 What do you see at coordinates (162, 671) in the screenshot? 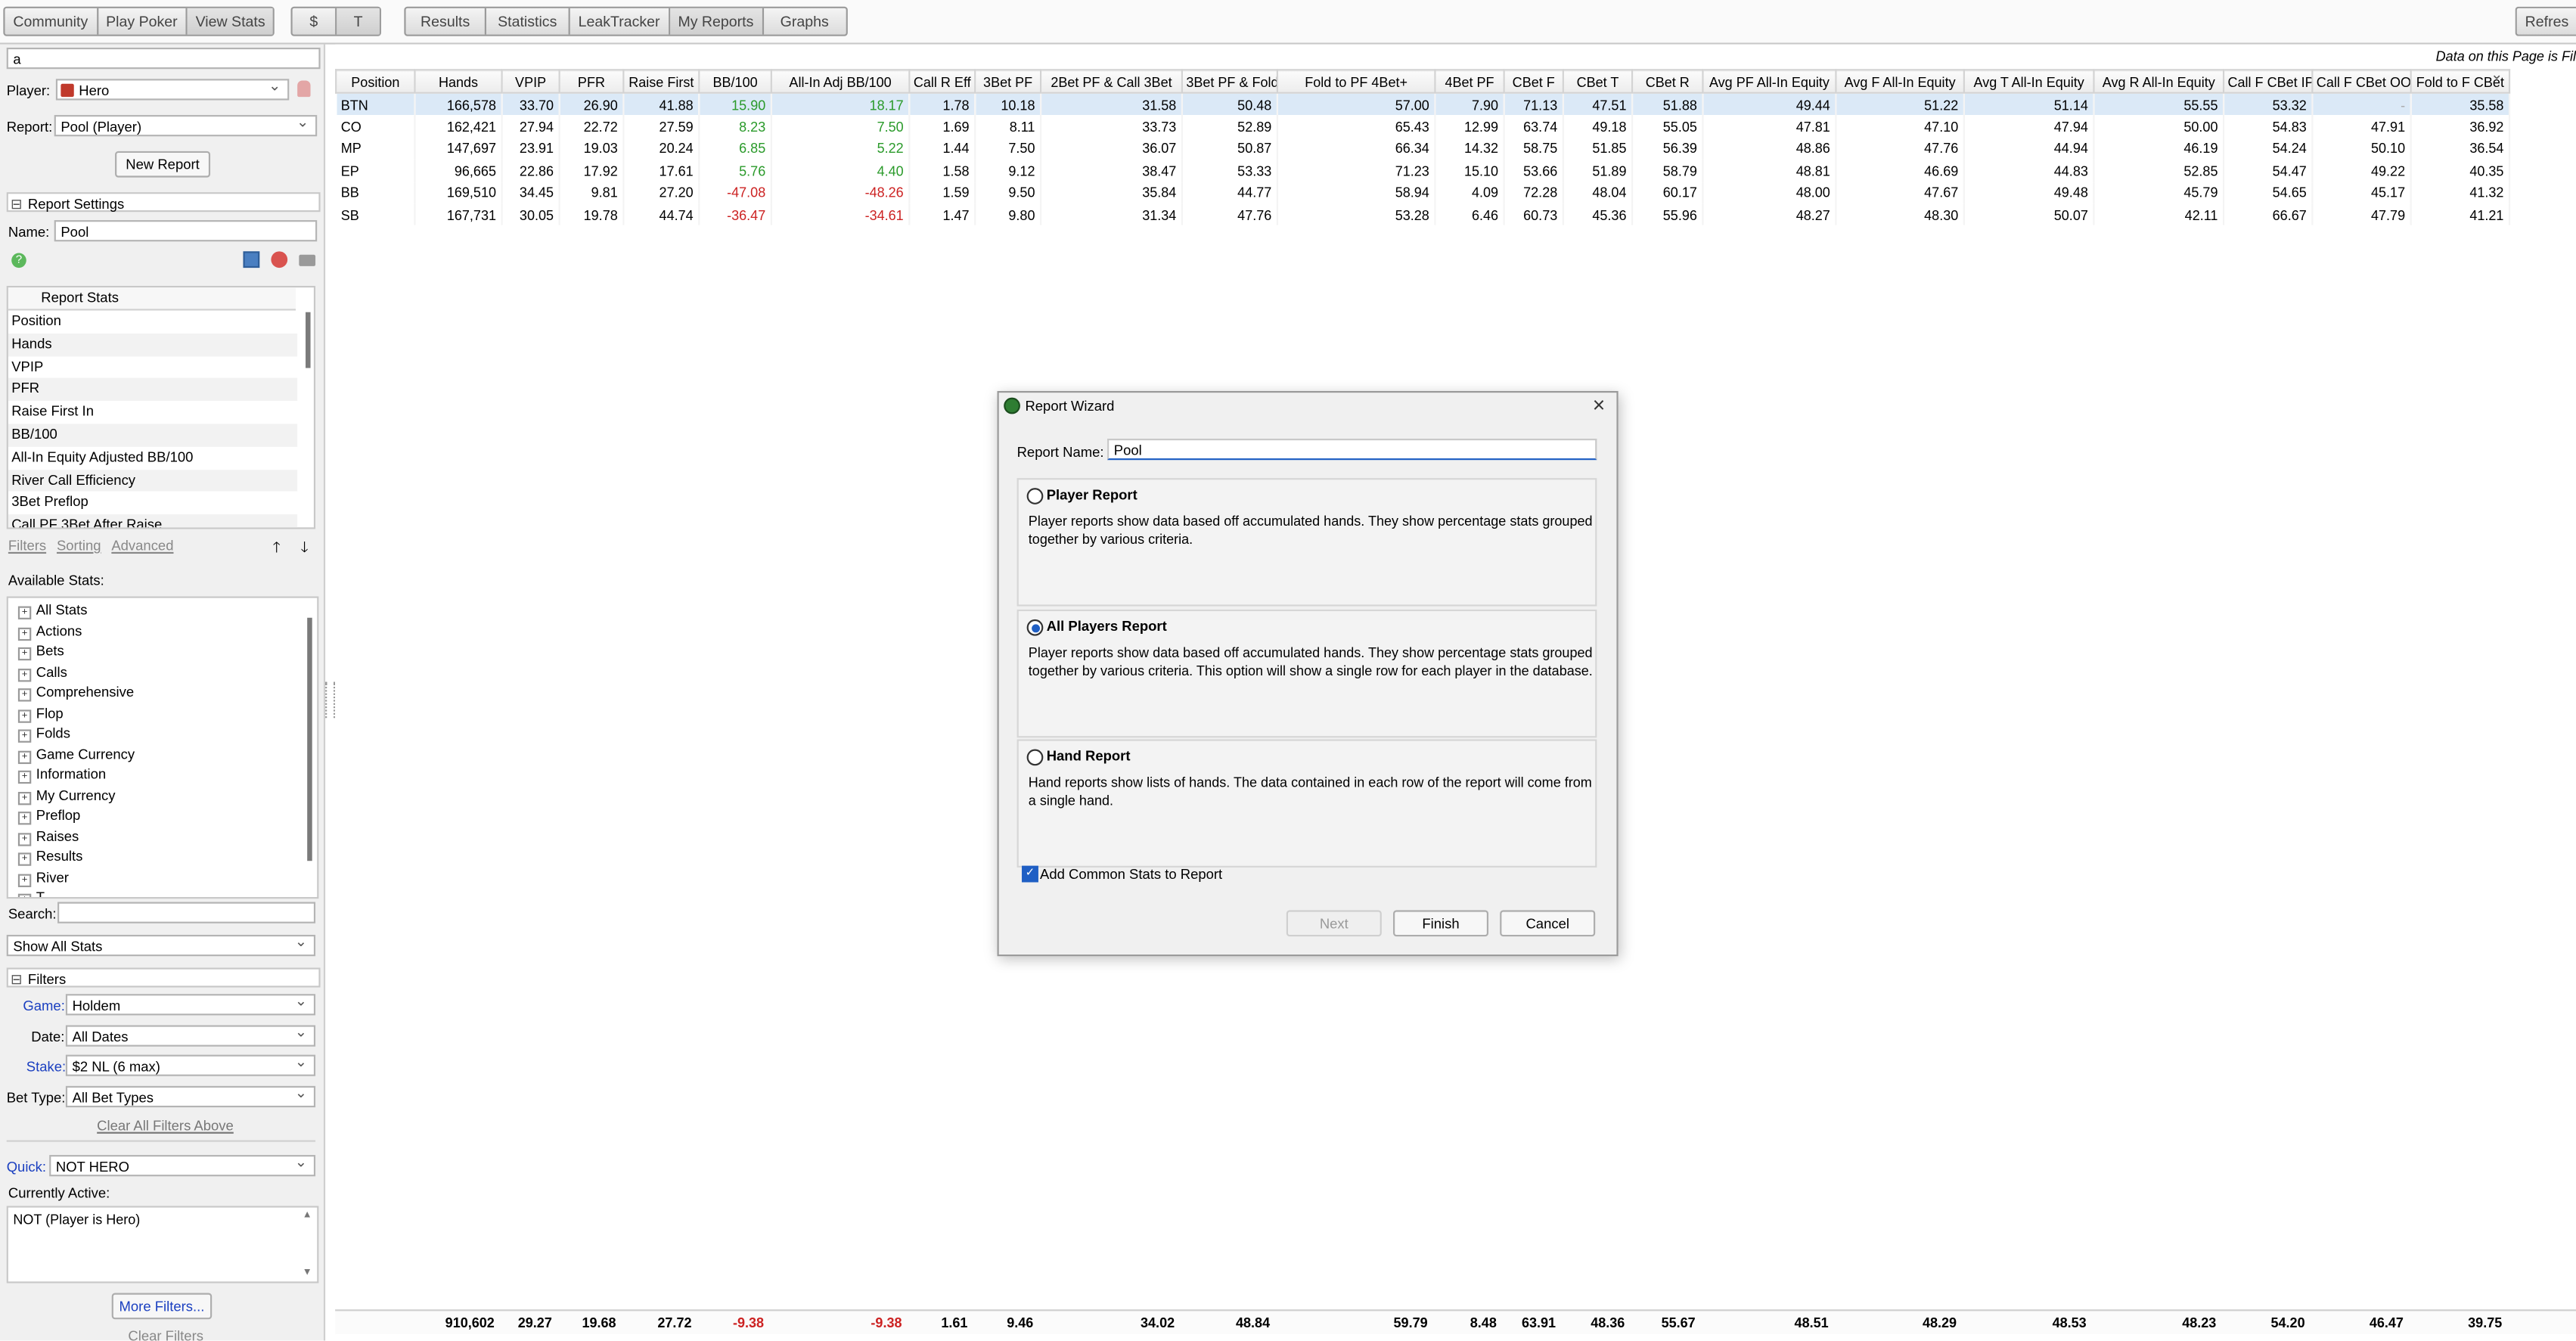
I see `stat-category-item: + Calls` at bounding box center [162, 671].